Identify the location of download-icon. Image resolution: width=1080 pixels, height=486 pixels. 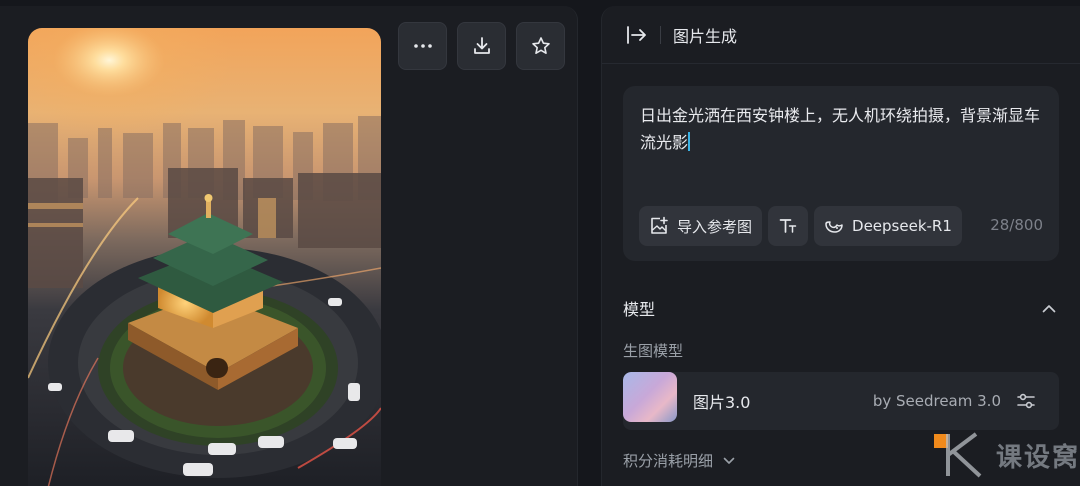
(481, 45).